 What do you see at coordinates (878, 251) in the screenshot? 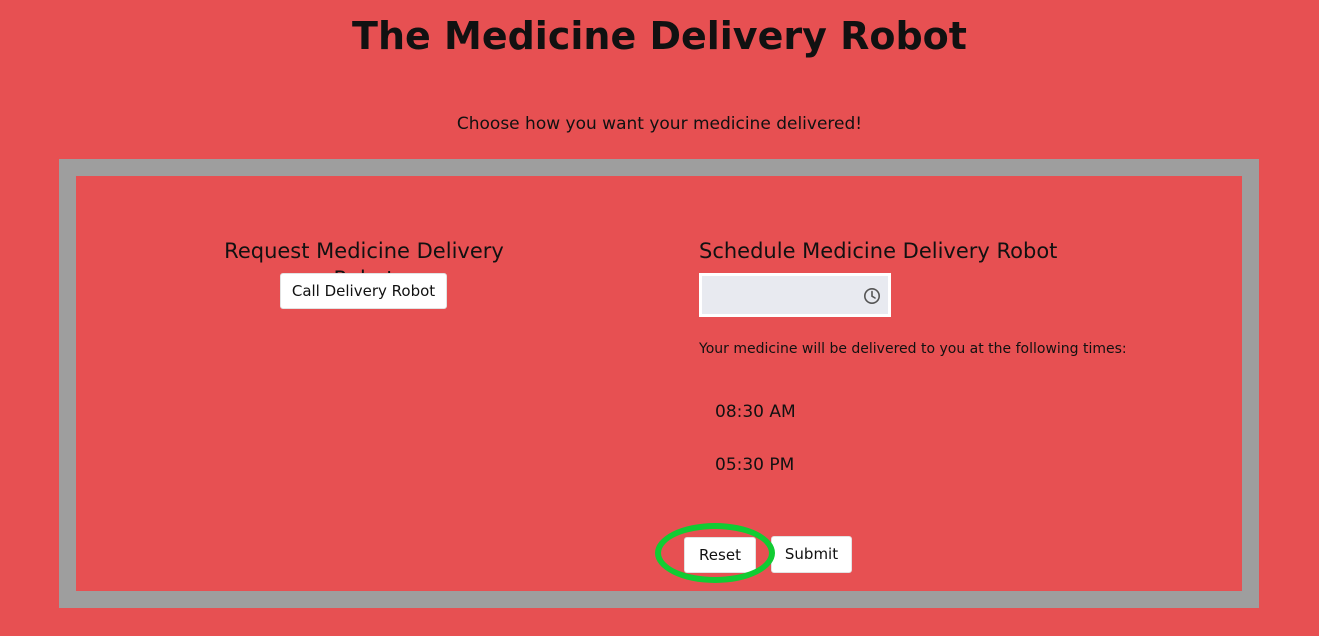
I see `schedule-section-title: Schedule Medicine Delivery Robot` at bounding box center [878, 251].